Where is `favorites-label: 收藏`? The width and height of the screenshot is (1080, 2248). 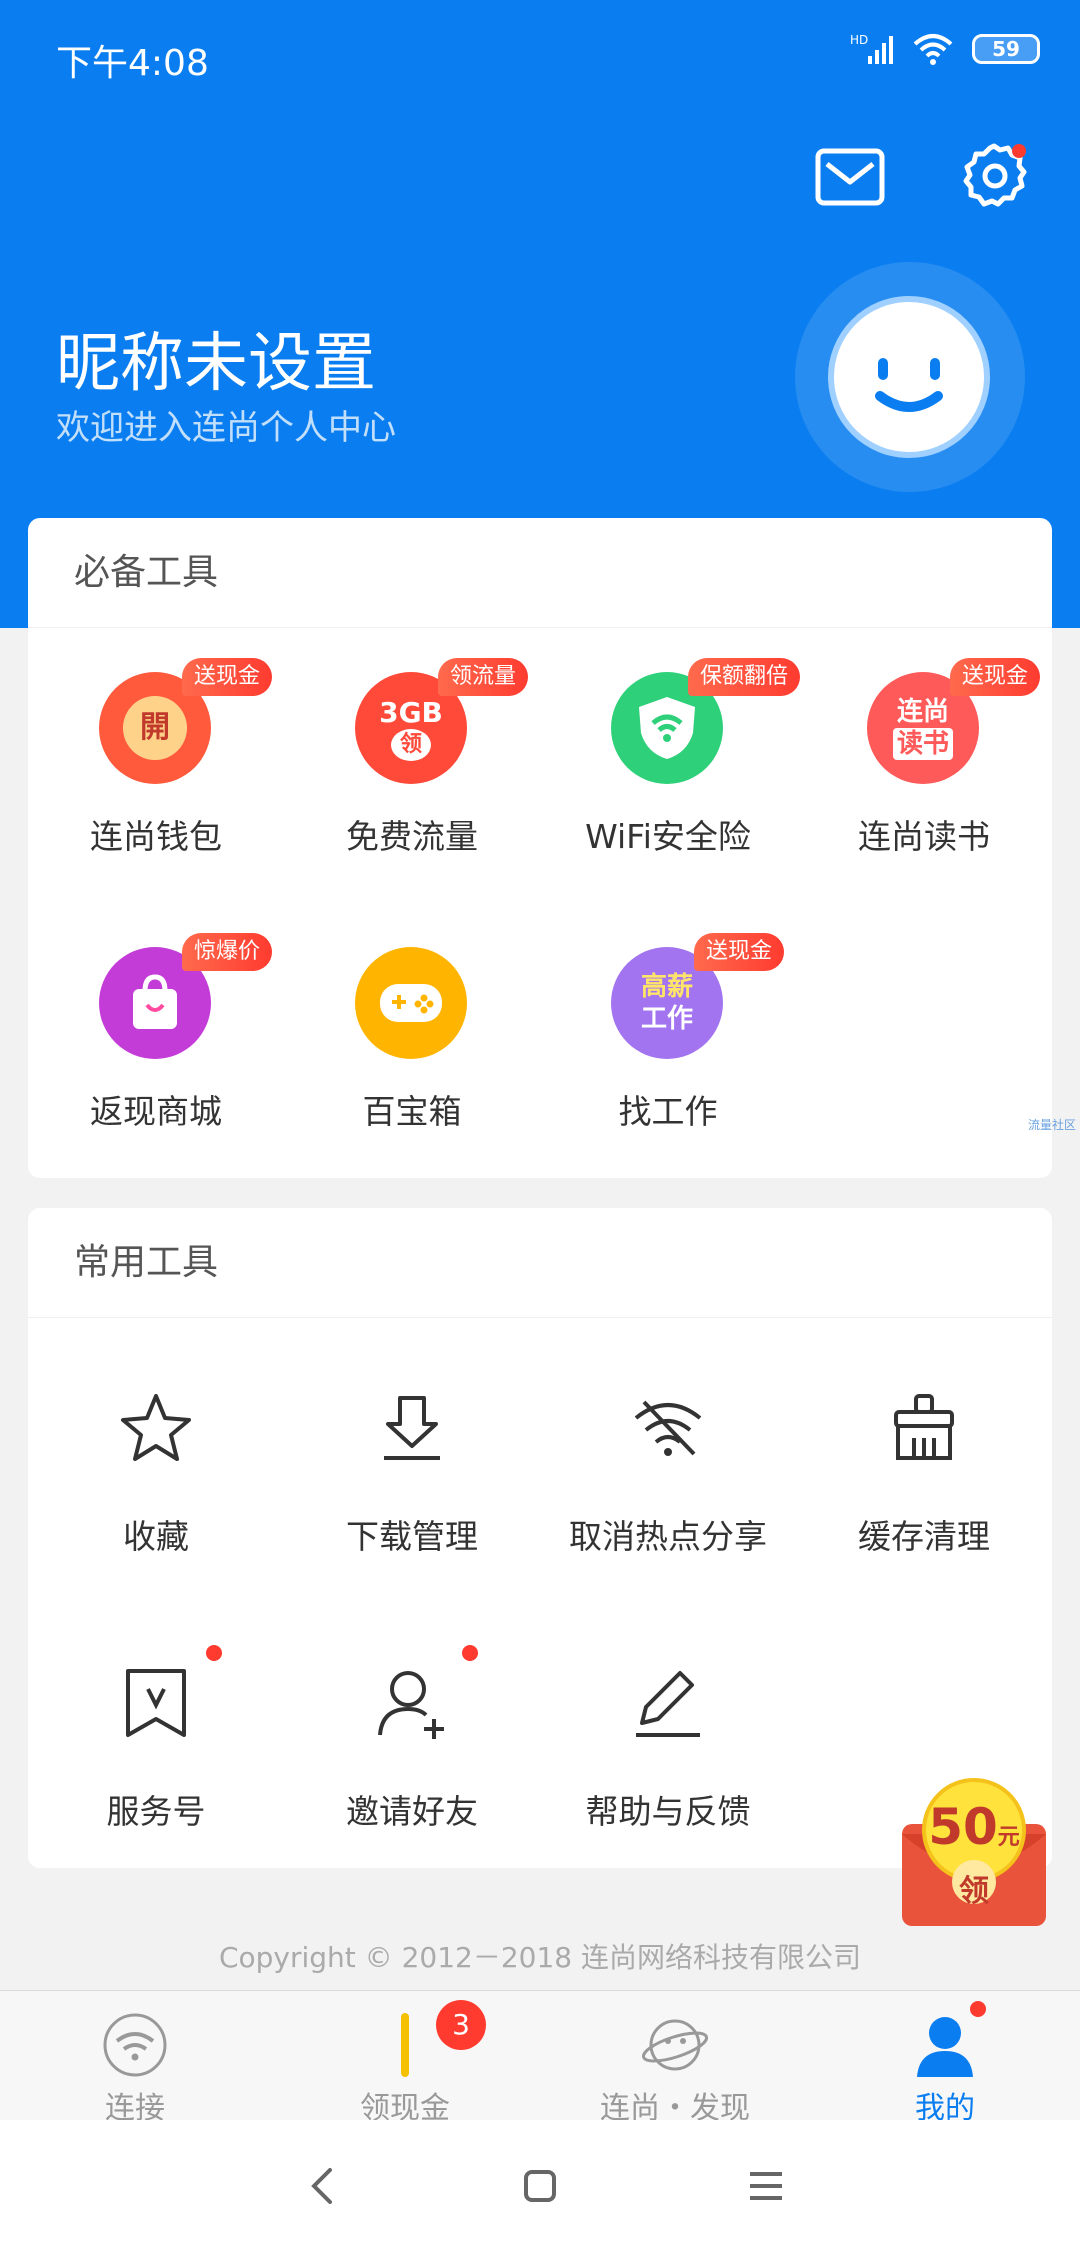
favorites-label: 收藏 is located at coordinates (156, 1536).